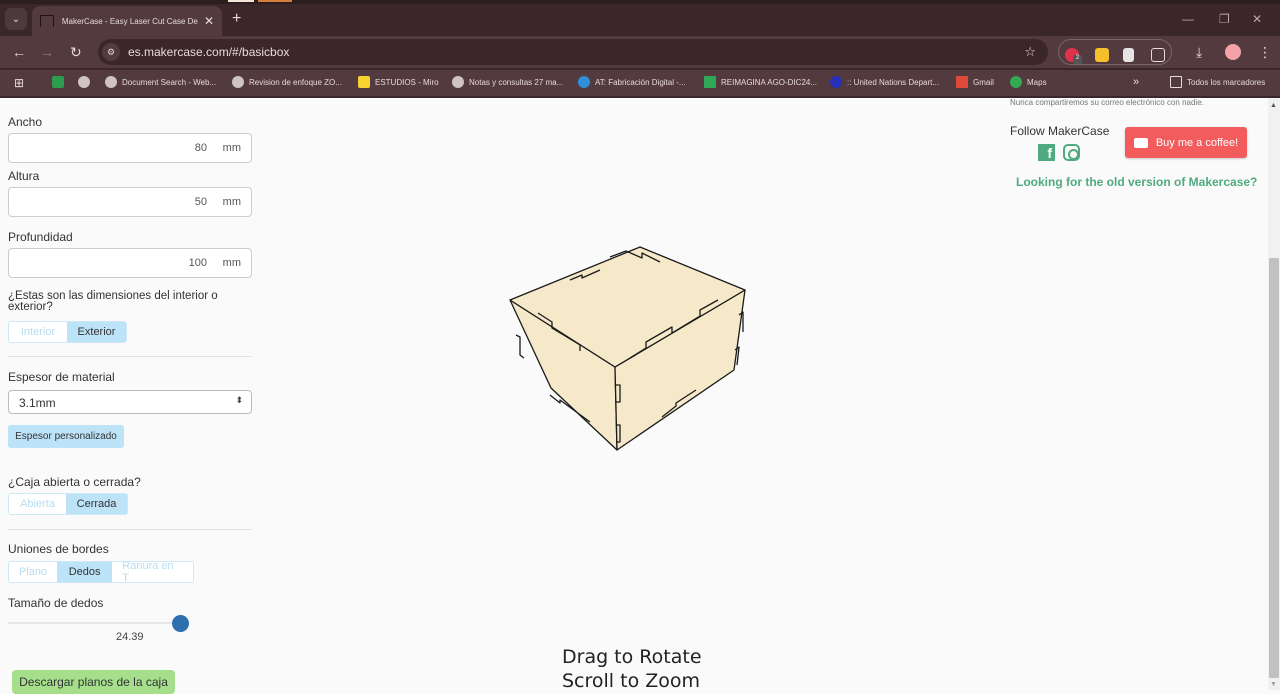 Image resolution: width=1280 pixels, height=694 pixels. Describe the element at coordinates (1128, 55) in the screenshot. I see `document-icon` at that location.